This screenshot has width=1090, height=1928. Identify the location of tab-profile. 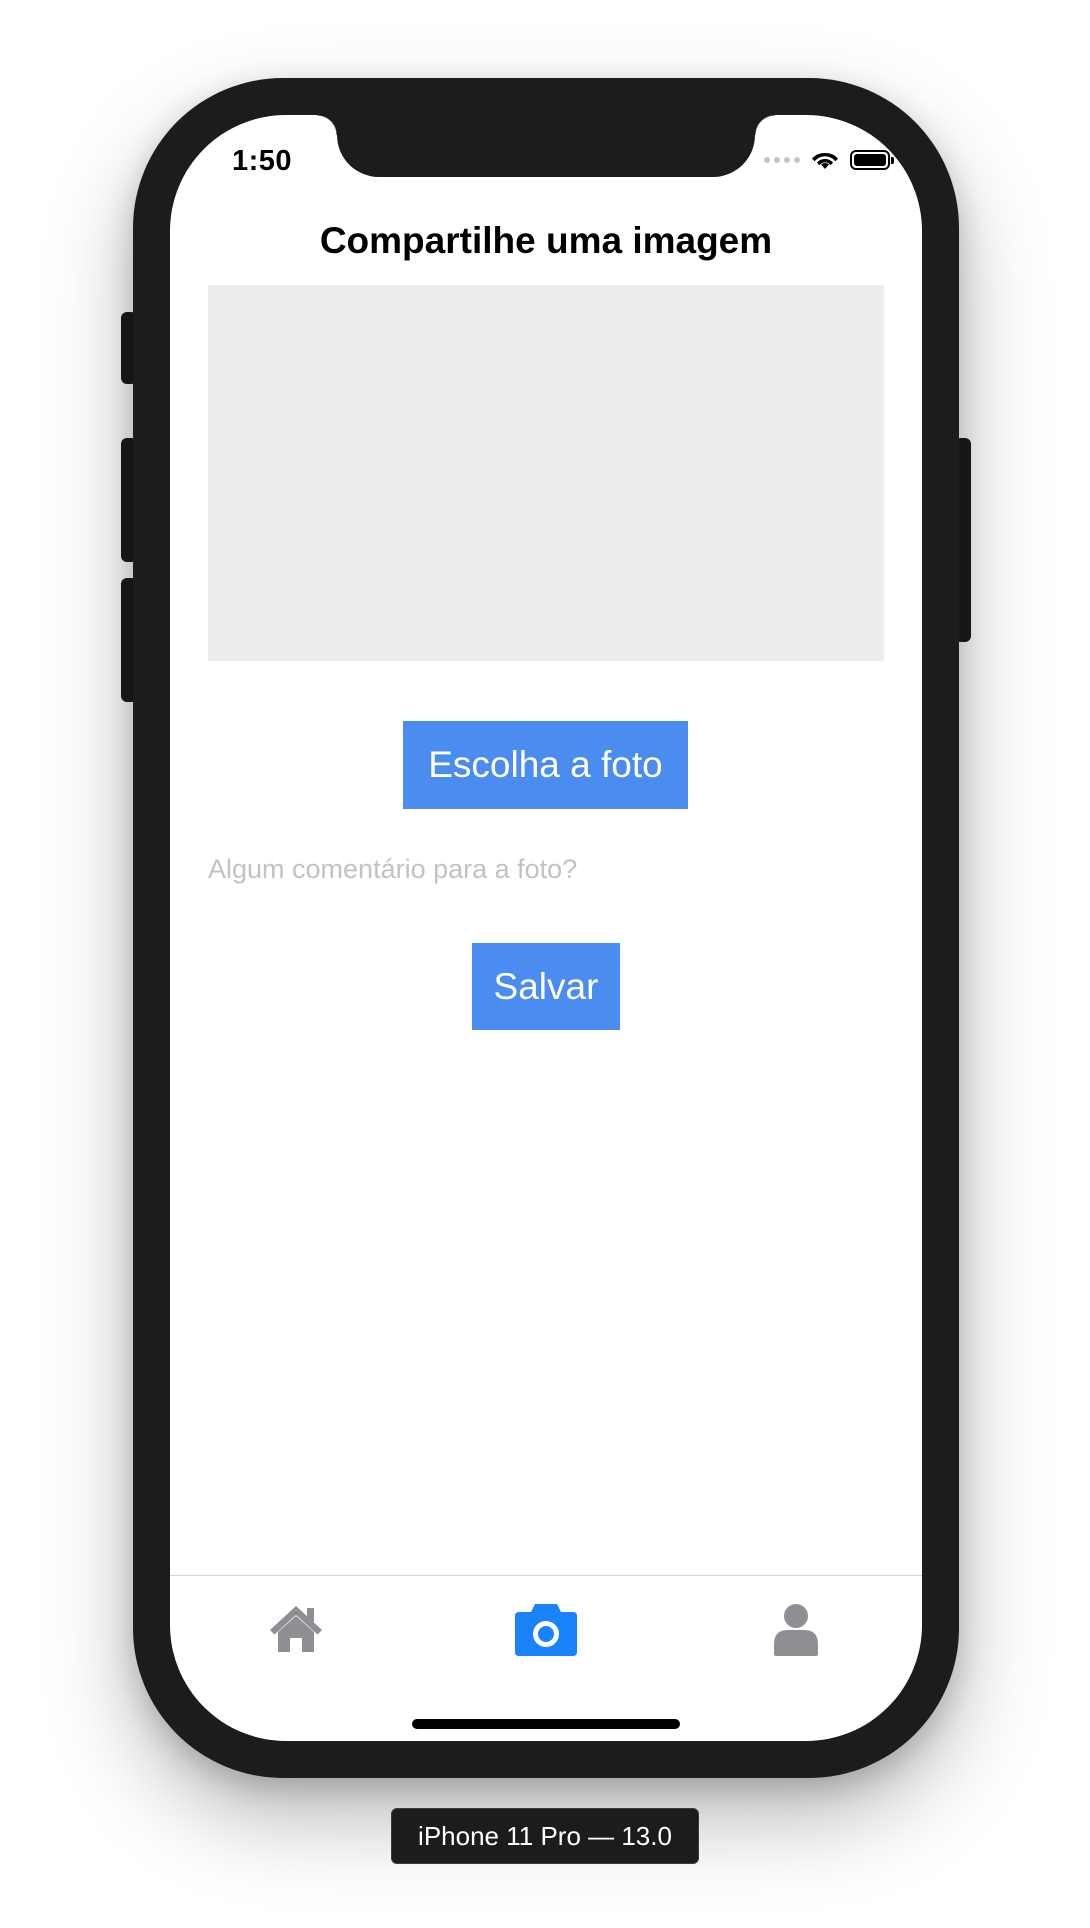
(796, 1629).